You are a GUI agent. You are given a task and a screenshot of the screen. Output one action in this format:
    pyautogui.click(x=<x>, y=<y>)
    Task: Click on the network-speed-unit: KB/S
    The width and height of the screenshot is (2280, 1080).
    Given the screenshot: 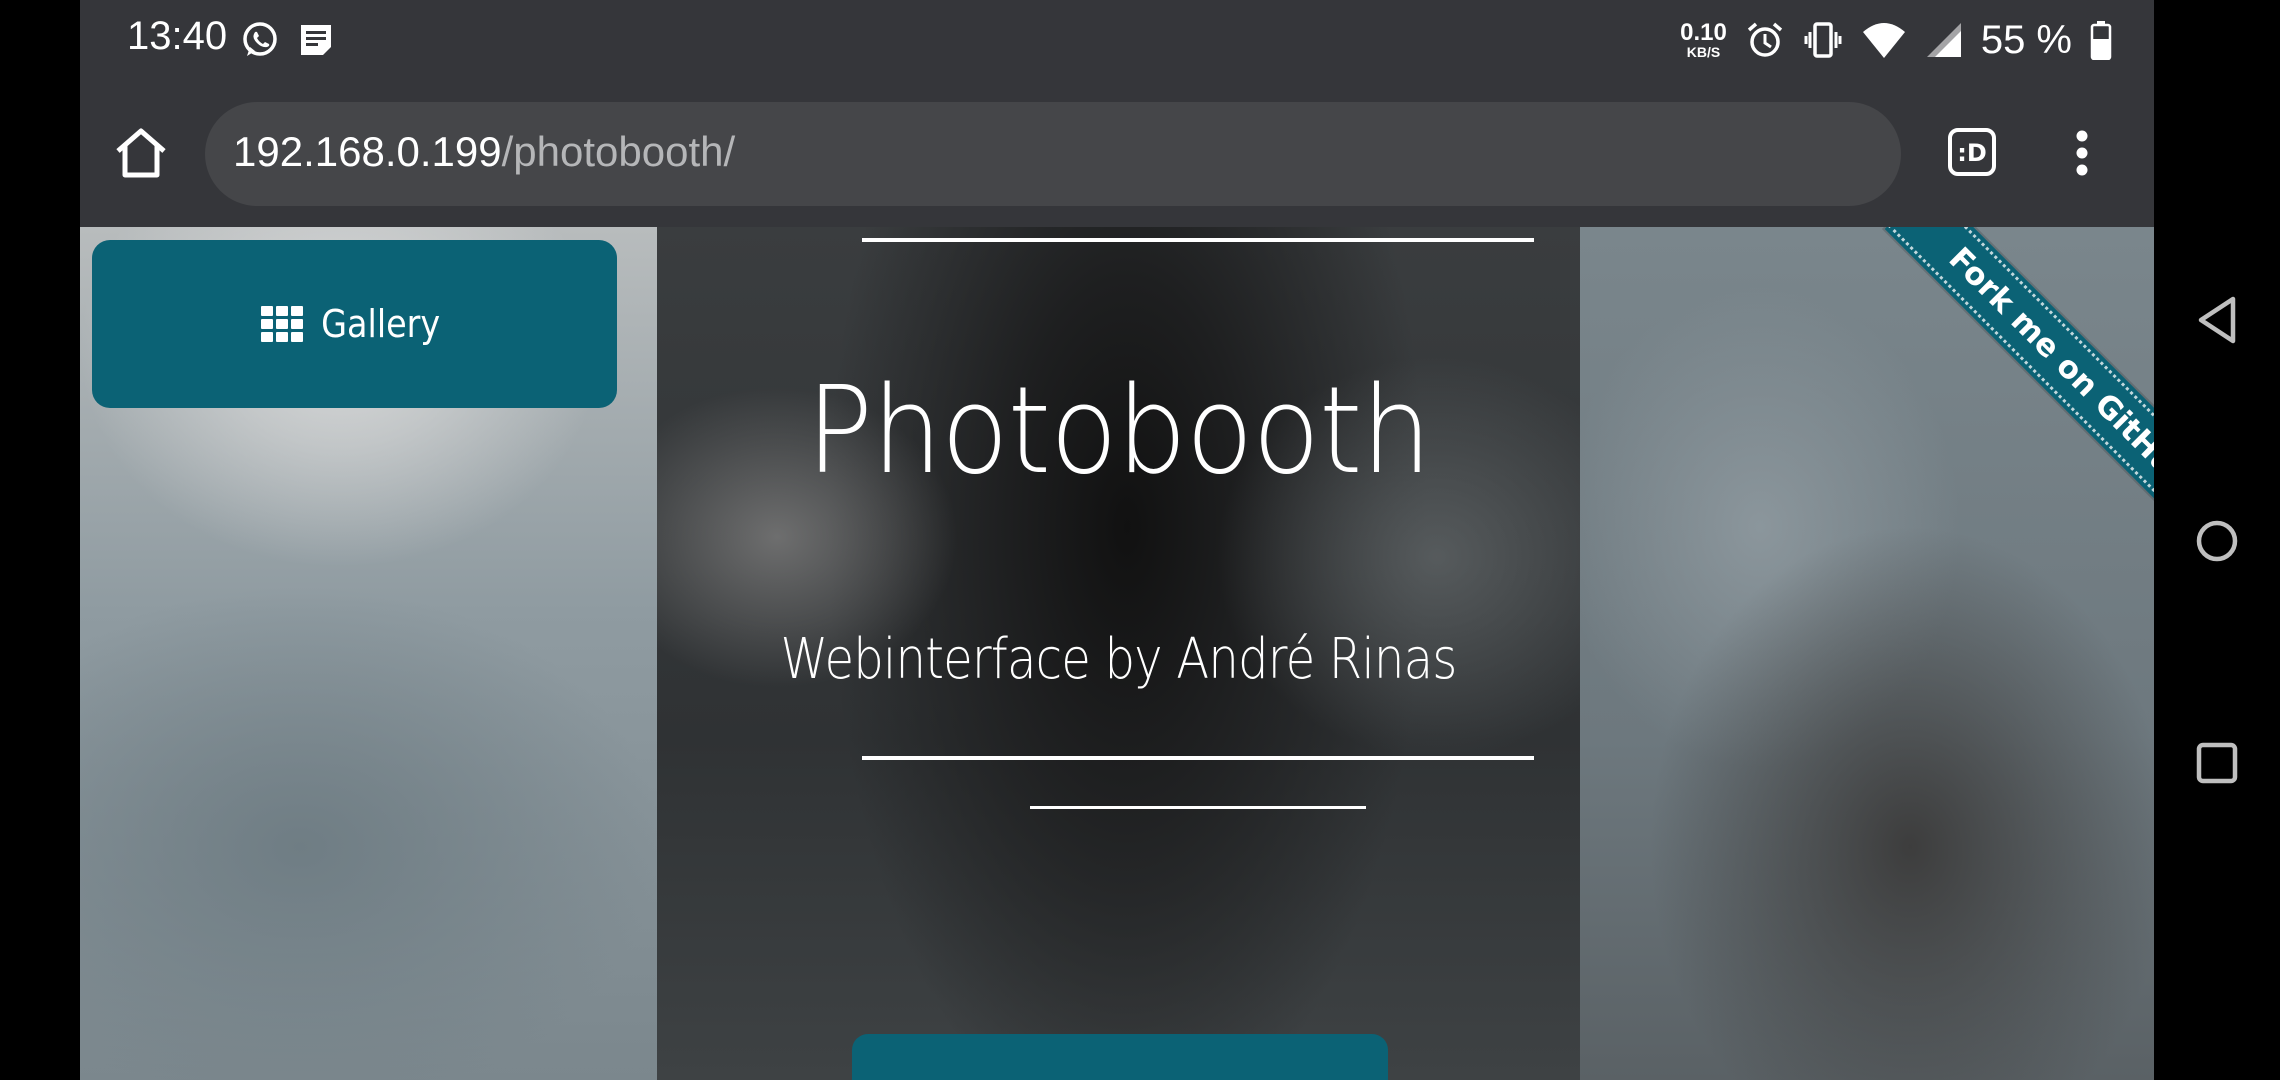 What is the action you would take?
    pyautogui.click(x=1703, y=52)
    